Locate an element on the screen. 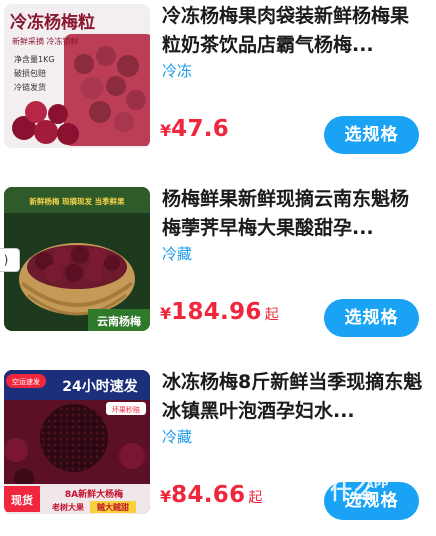 Image resolution: width=436 pixels, height=536 pixels. price-value: 47.6 is located at coordinates (200, 129).